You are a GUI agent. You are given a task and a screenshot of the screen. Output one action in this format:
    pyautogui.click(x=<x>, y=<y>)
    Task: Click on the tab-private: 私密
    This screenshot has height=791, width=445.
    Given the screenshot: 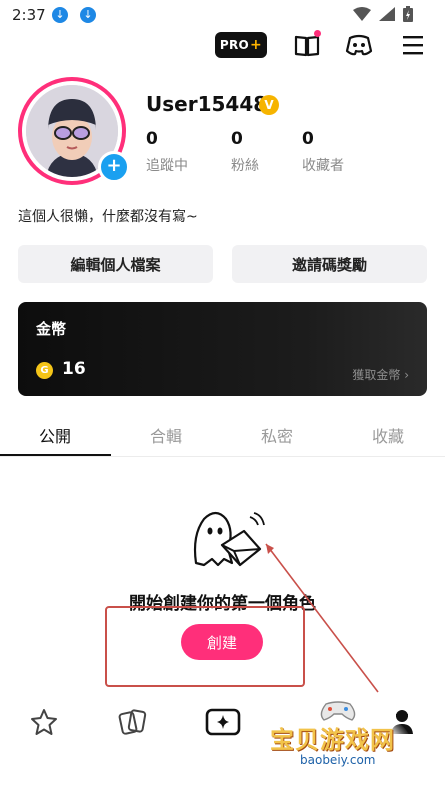 What is the action you would take?
    pyautogui.click(x=277, y=435)
    